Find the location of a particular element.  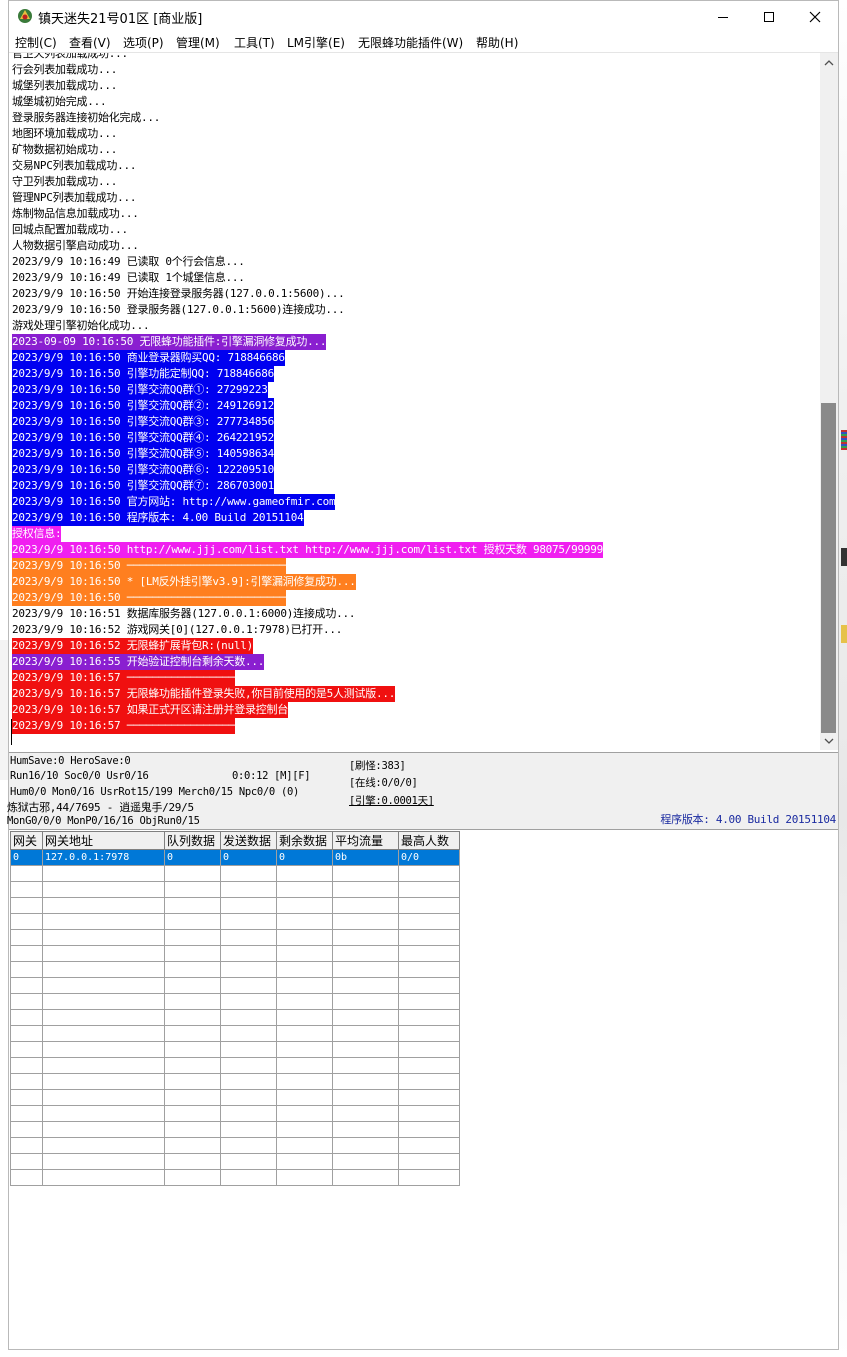

menu-control: 控制(C) is located at coordinates (36, 42).